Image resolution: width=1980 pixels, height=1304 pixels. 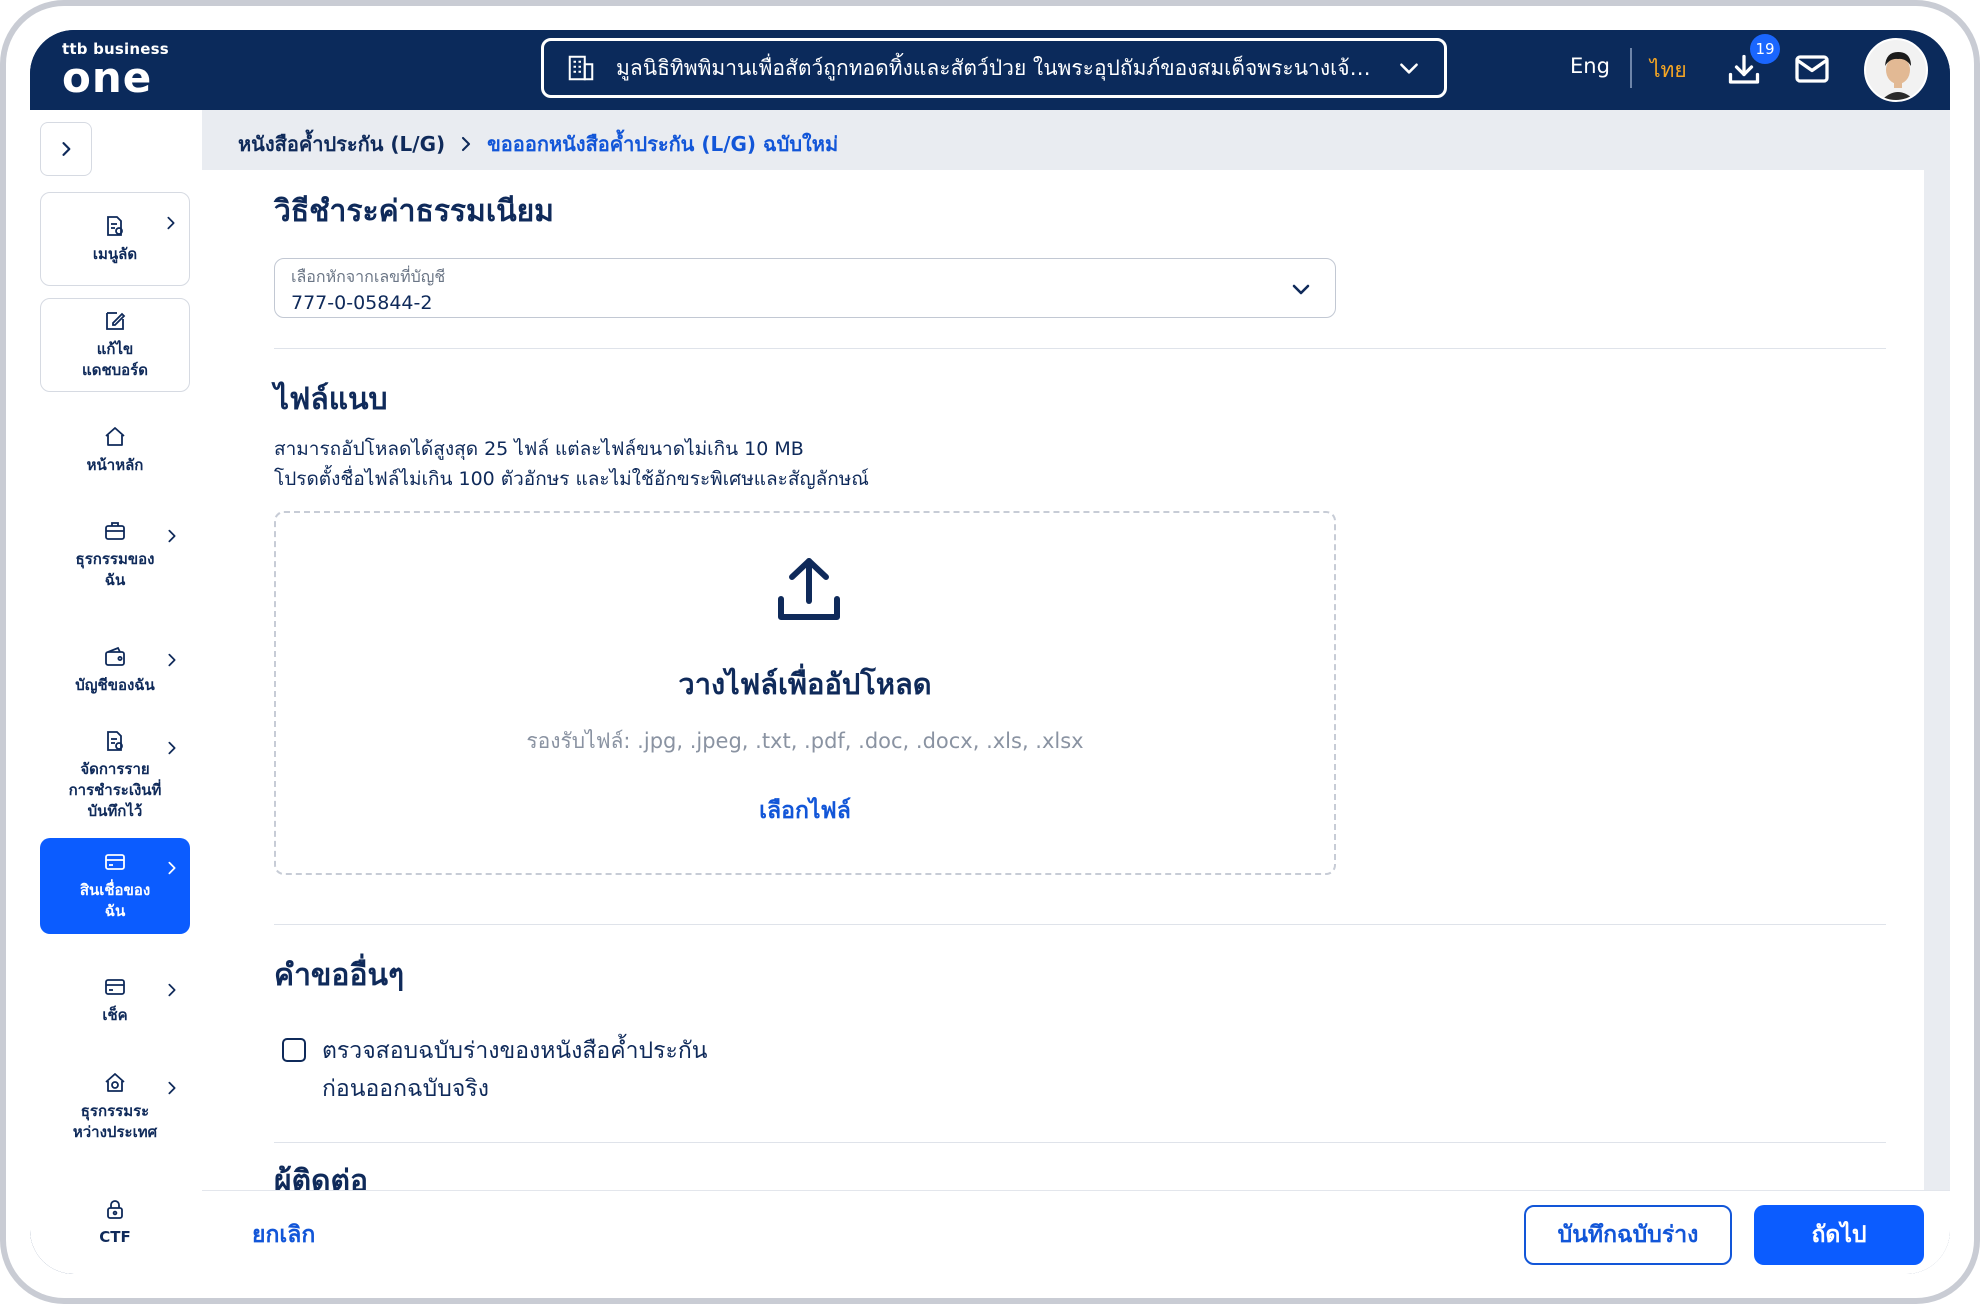 What do you see at coordinates (805, 811) in the screenshot?
I see `choose-file-link: เลือกไฟล์` at bounding box center [805, 811].